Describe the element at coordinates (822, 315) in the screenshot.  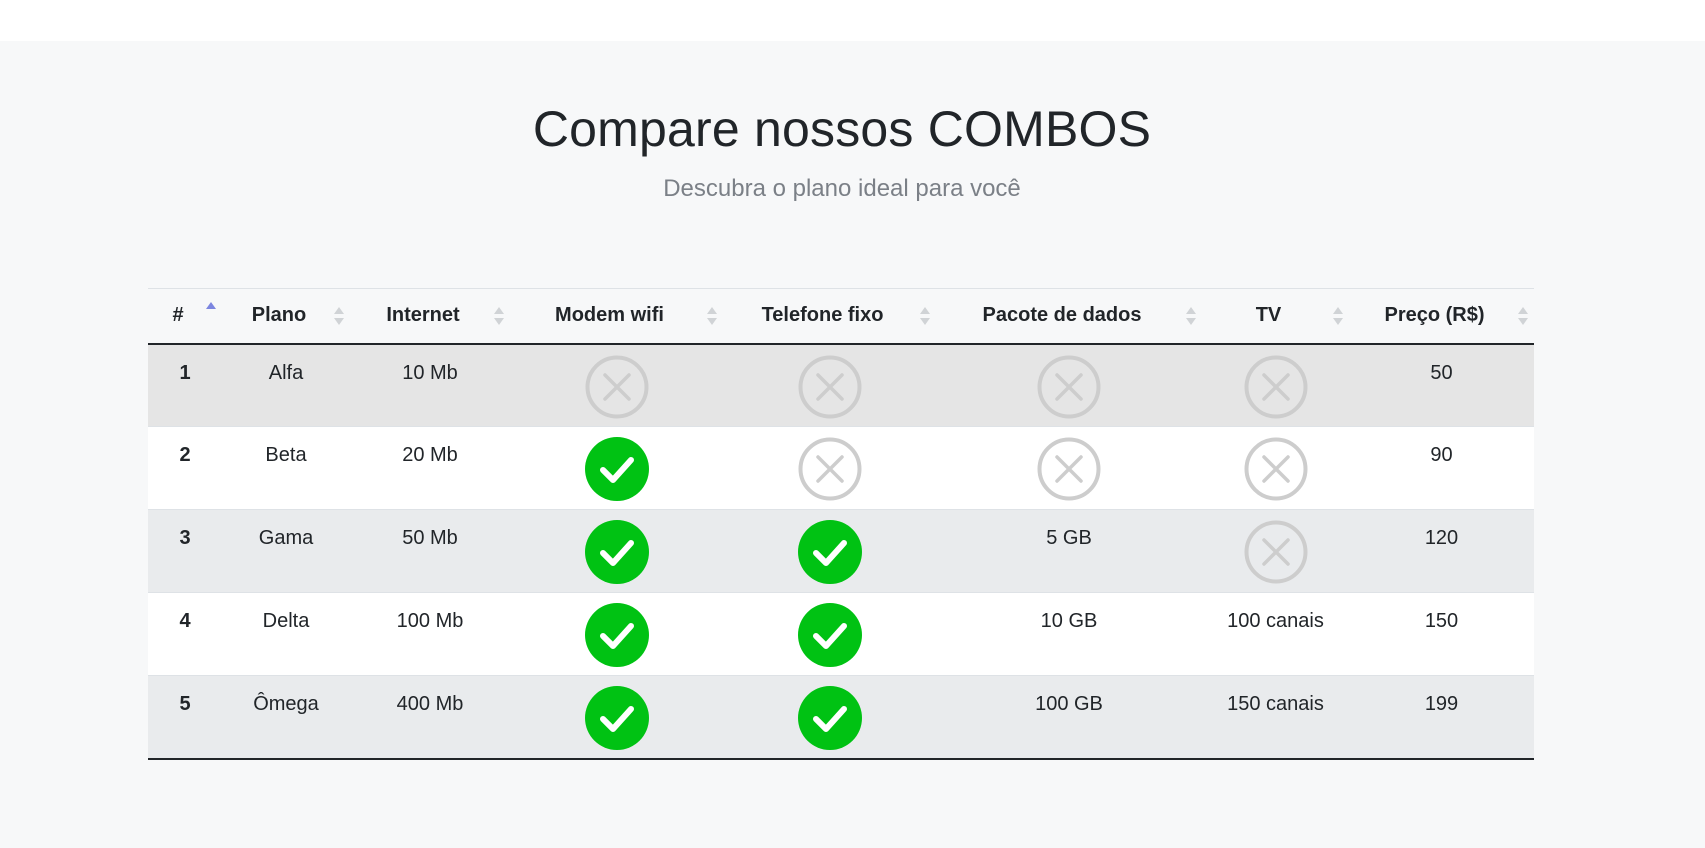
I see `column-header-label: Telefone fixo` at that location.